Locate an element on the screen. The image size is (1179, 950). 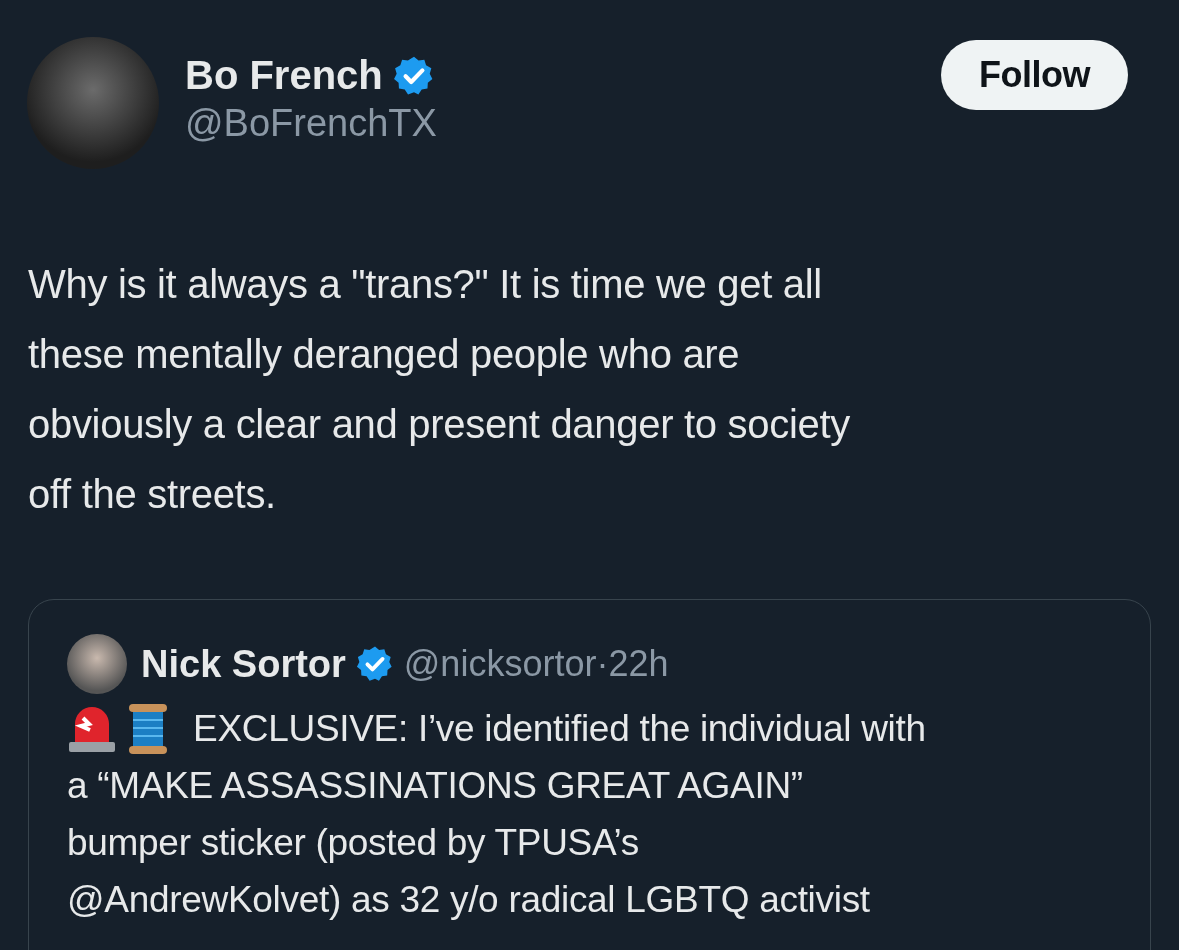
display-name: Nick Sortor is located at coordinates (243, 664).